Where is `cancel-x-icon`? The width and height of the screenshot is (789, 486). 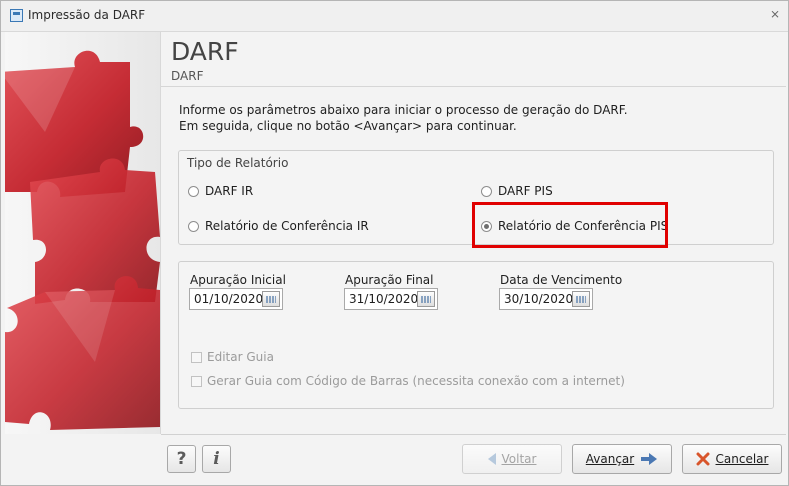
cancel-x-icon is located at coordinates (703, 459).